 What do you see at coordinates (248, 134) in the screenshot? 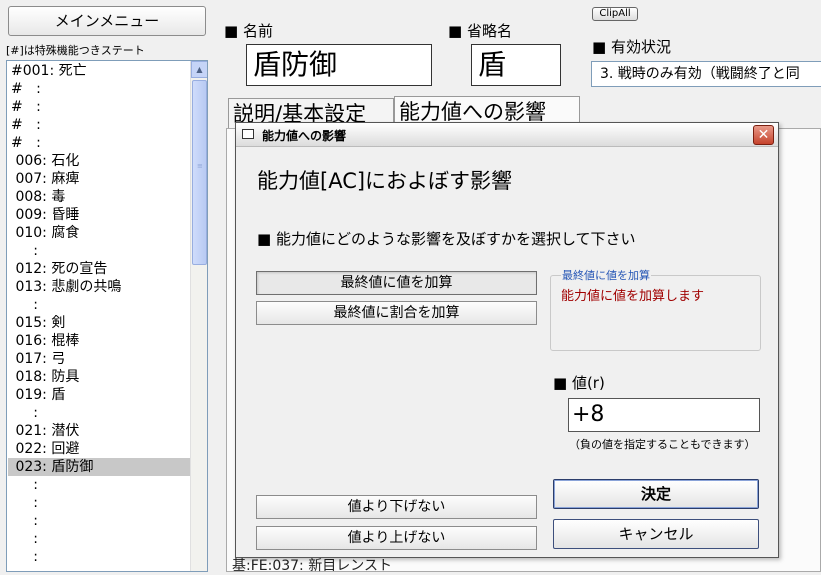
I see `window-icon` at bounding box center [248, 134].